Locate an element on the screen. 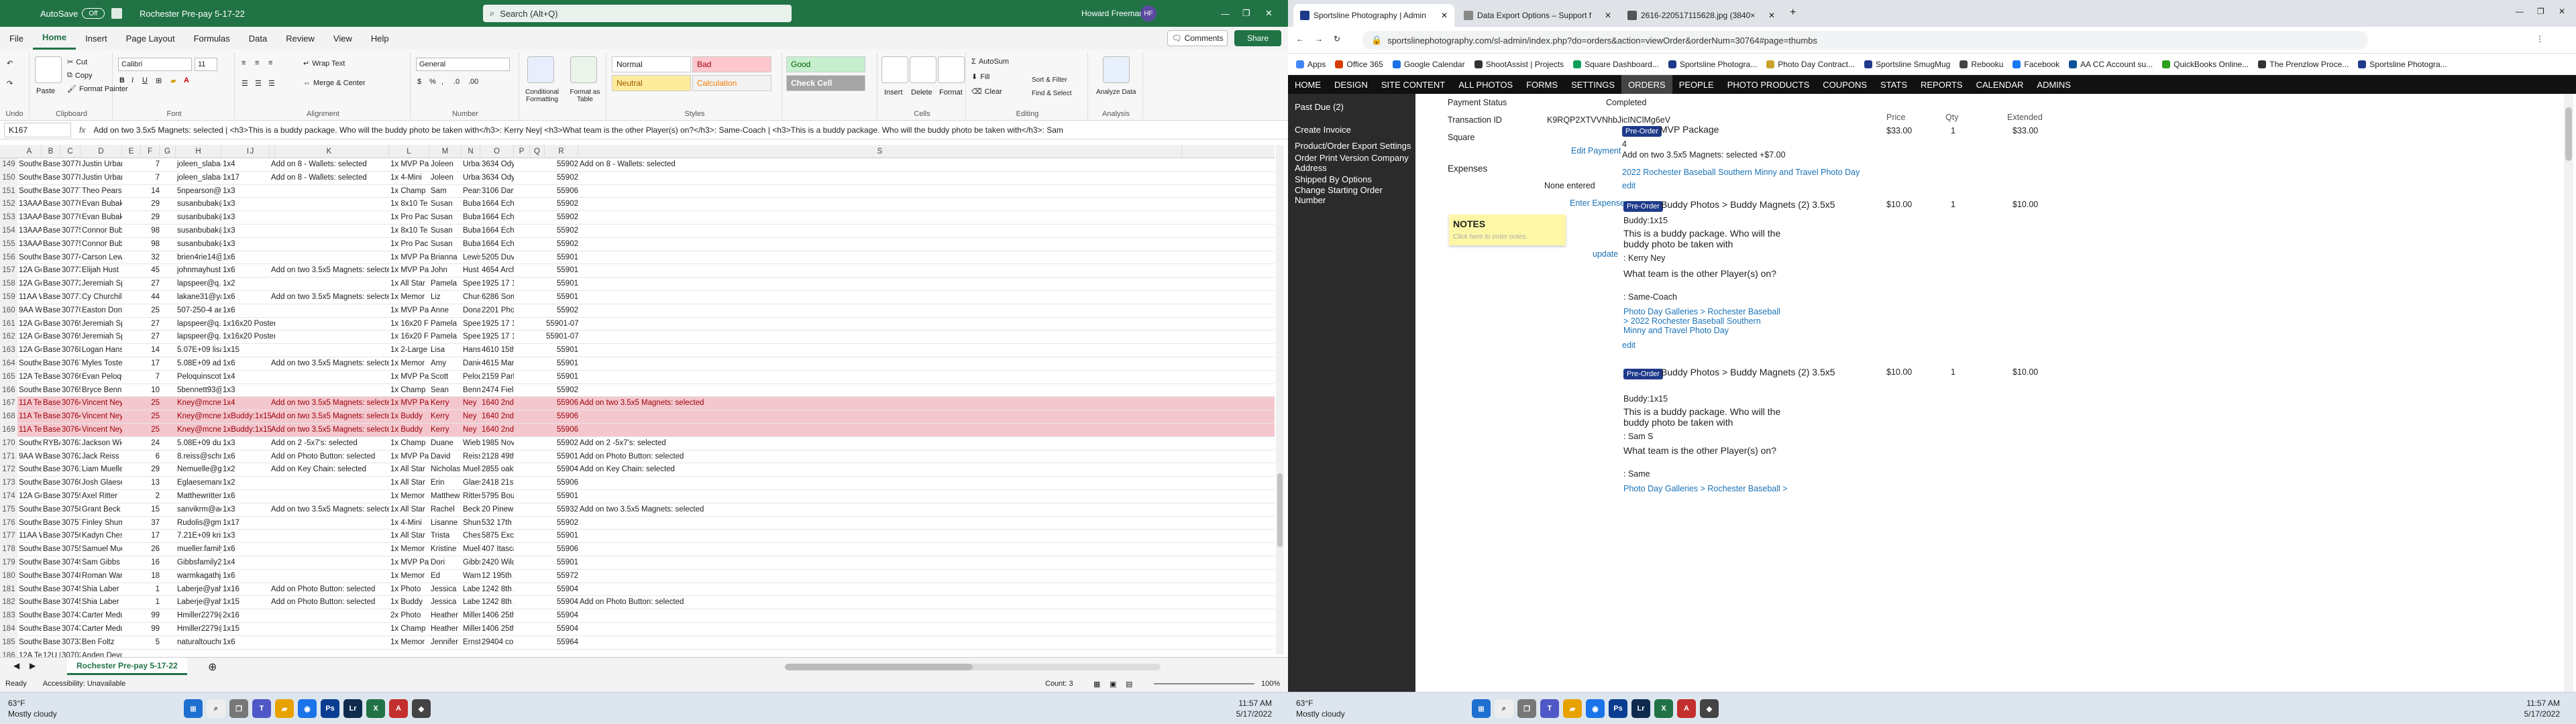 The height and width of the screenshot is (724, 2576). cell-c: 30702 is located at coordinates (70, 653).